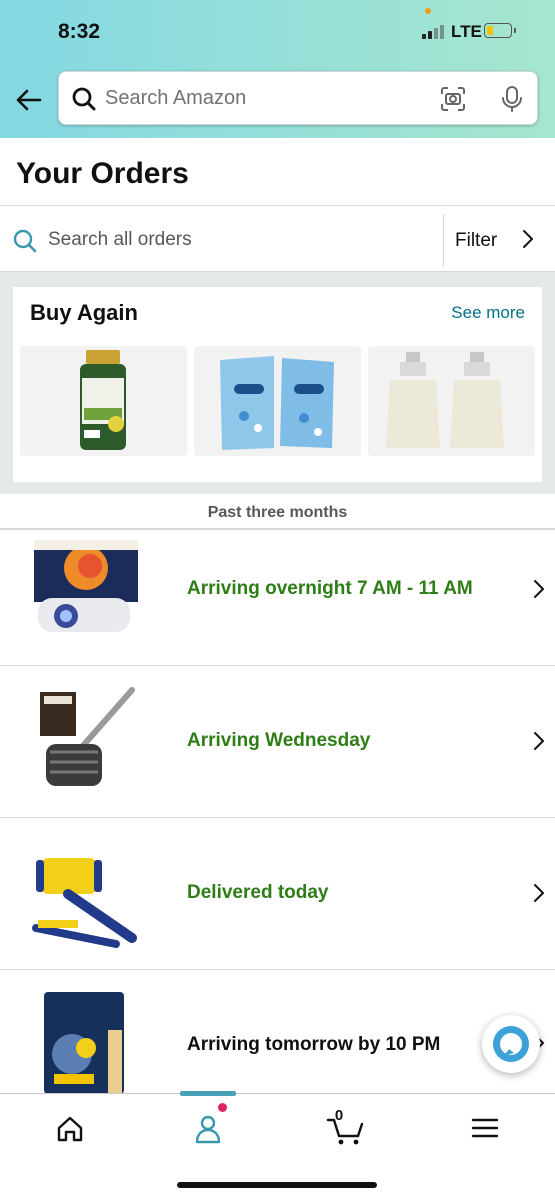  Describe the element at coordinates (258, 892) in the screenshot. I see `order-status: Delivered today` at that location.